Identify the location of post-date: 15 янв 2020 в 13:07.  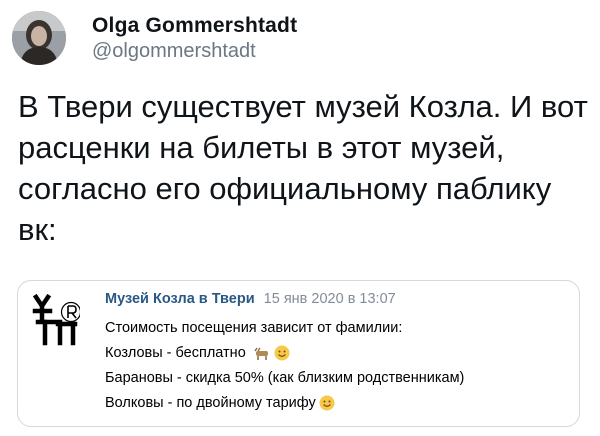
(330, 299).